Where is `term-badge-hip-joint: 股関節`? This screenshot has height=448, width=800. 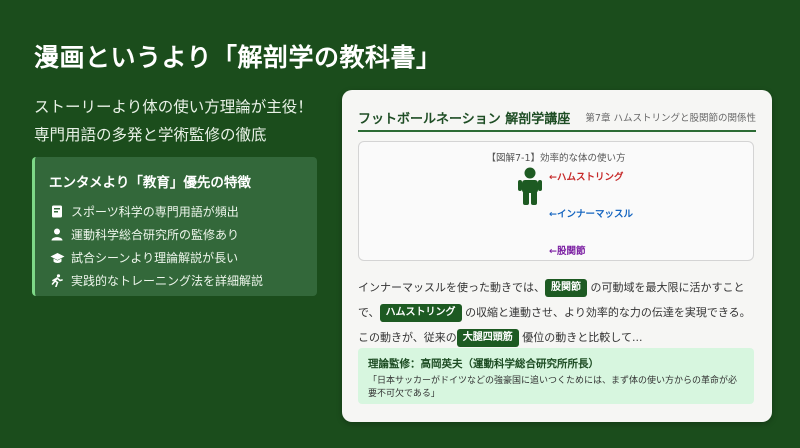 term-badge-hip-joint: 股関節 is located at coordinates (566, 288).